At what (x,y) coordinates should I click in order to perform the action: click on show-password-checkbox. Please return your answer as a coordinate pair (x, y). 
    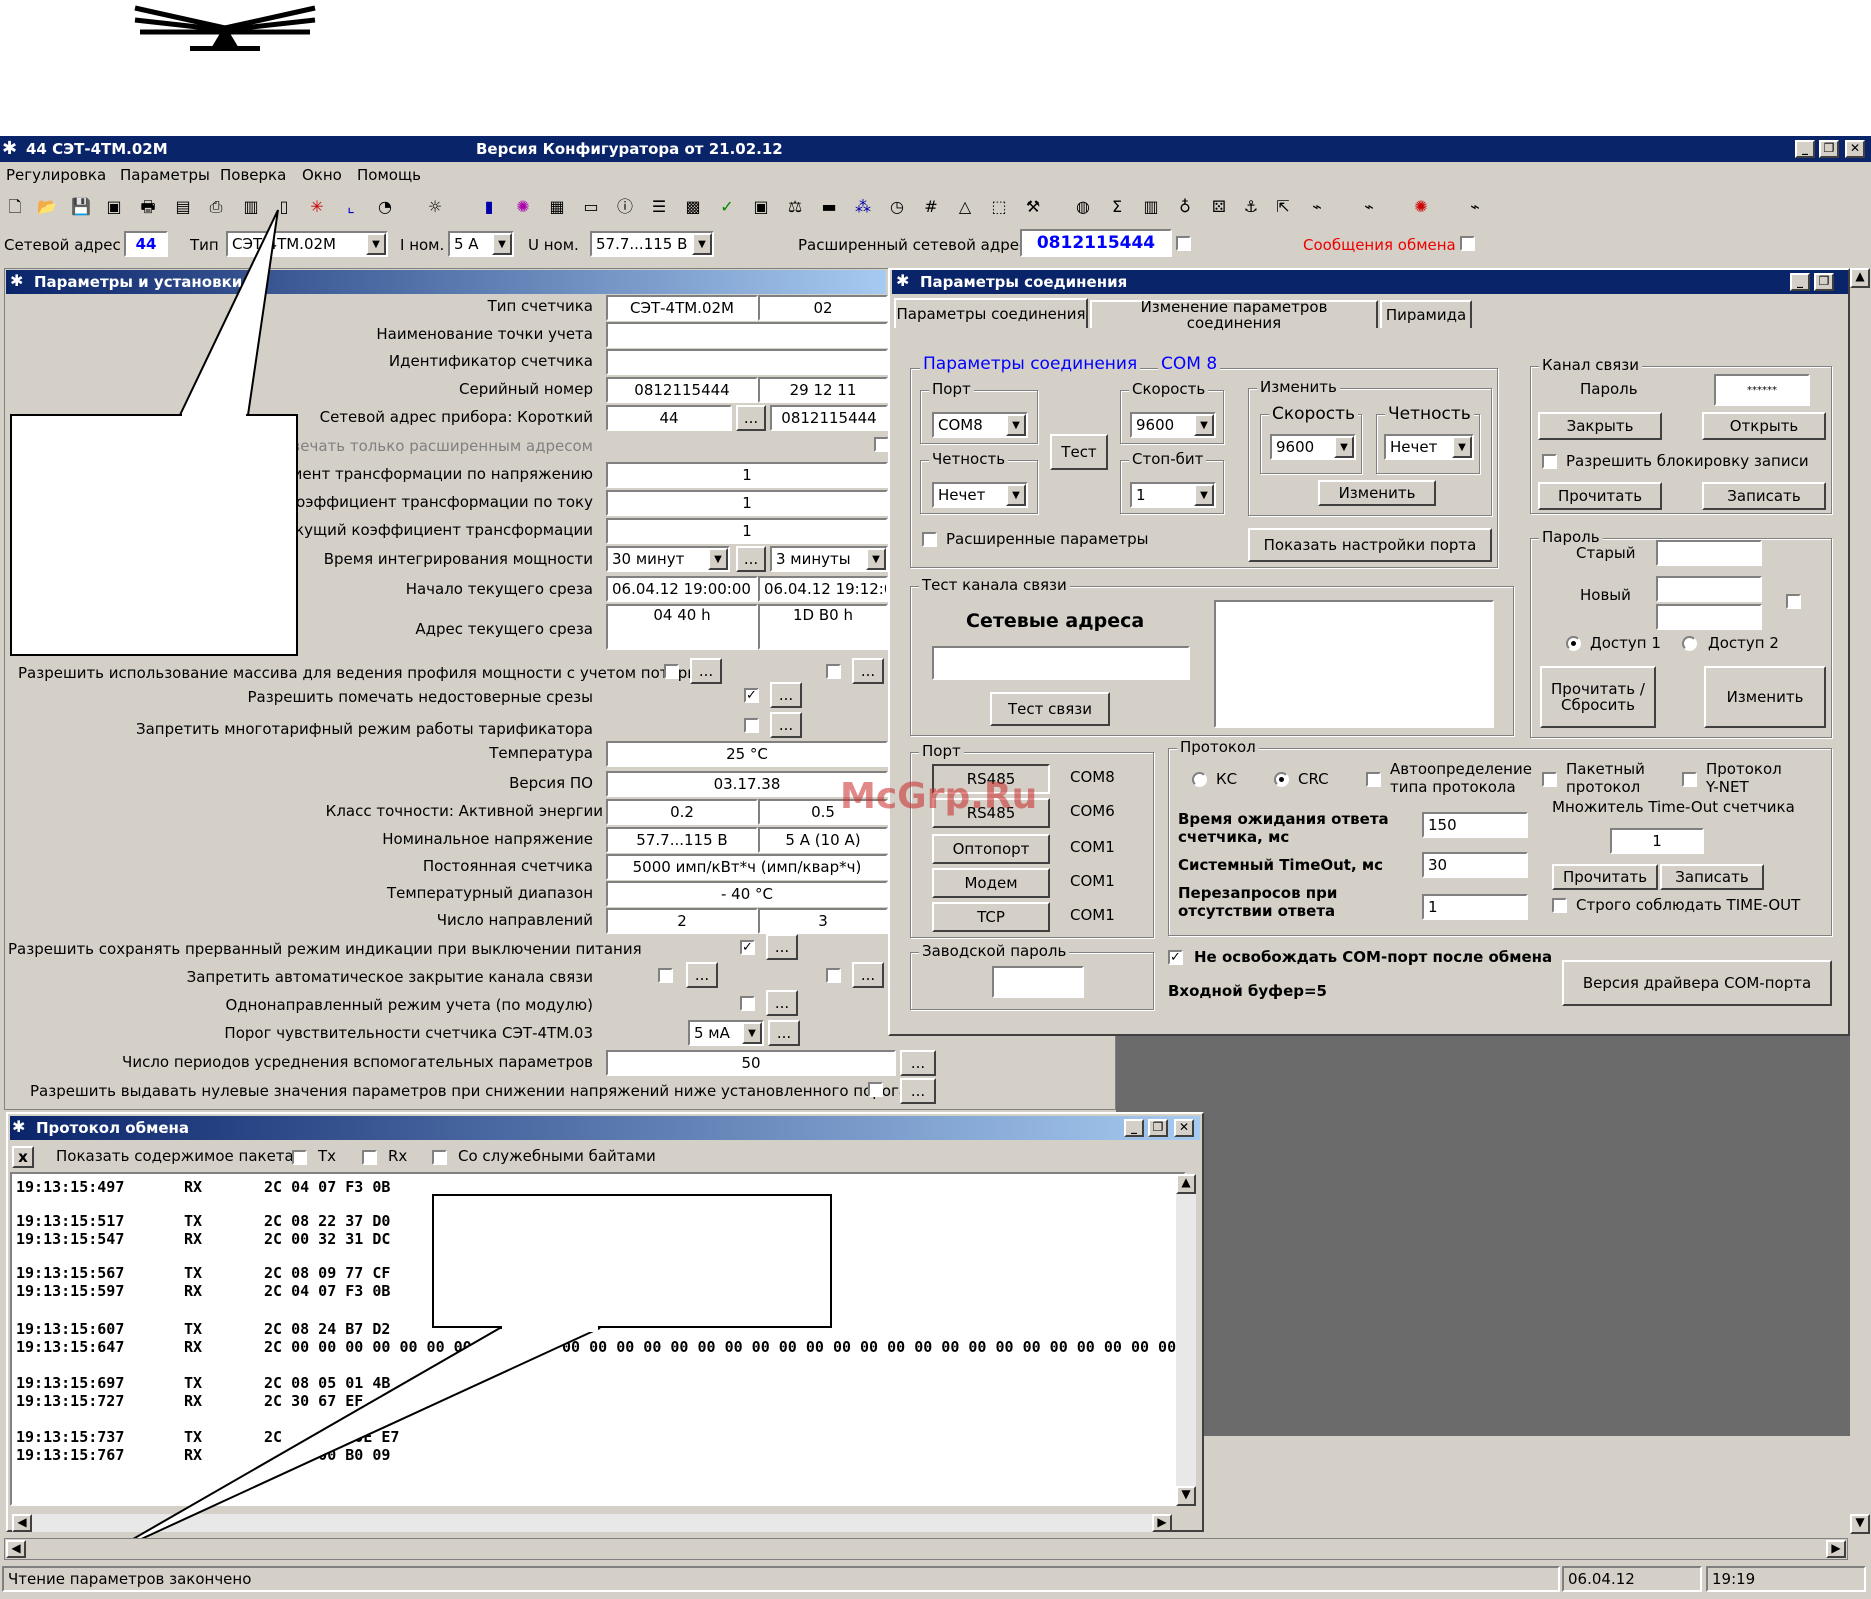
    Looking at the image, I should click on (1793, 601).